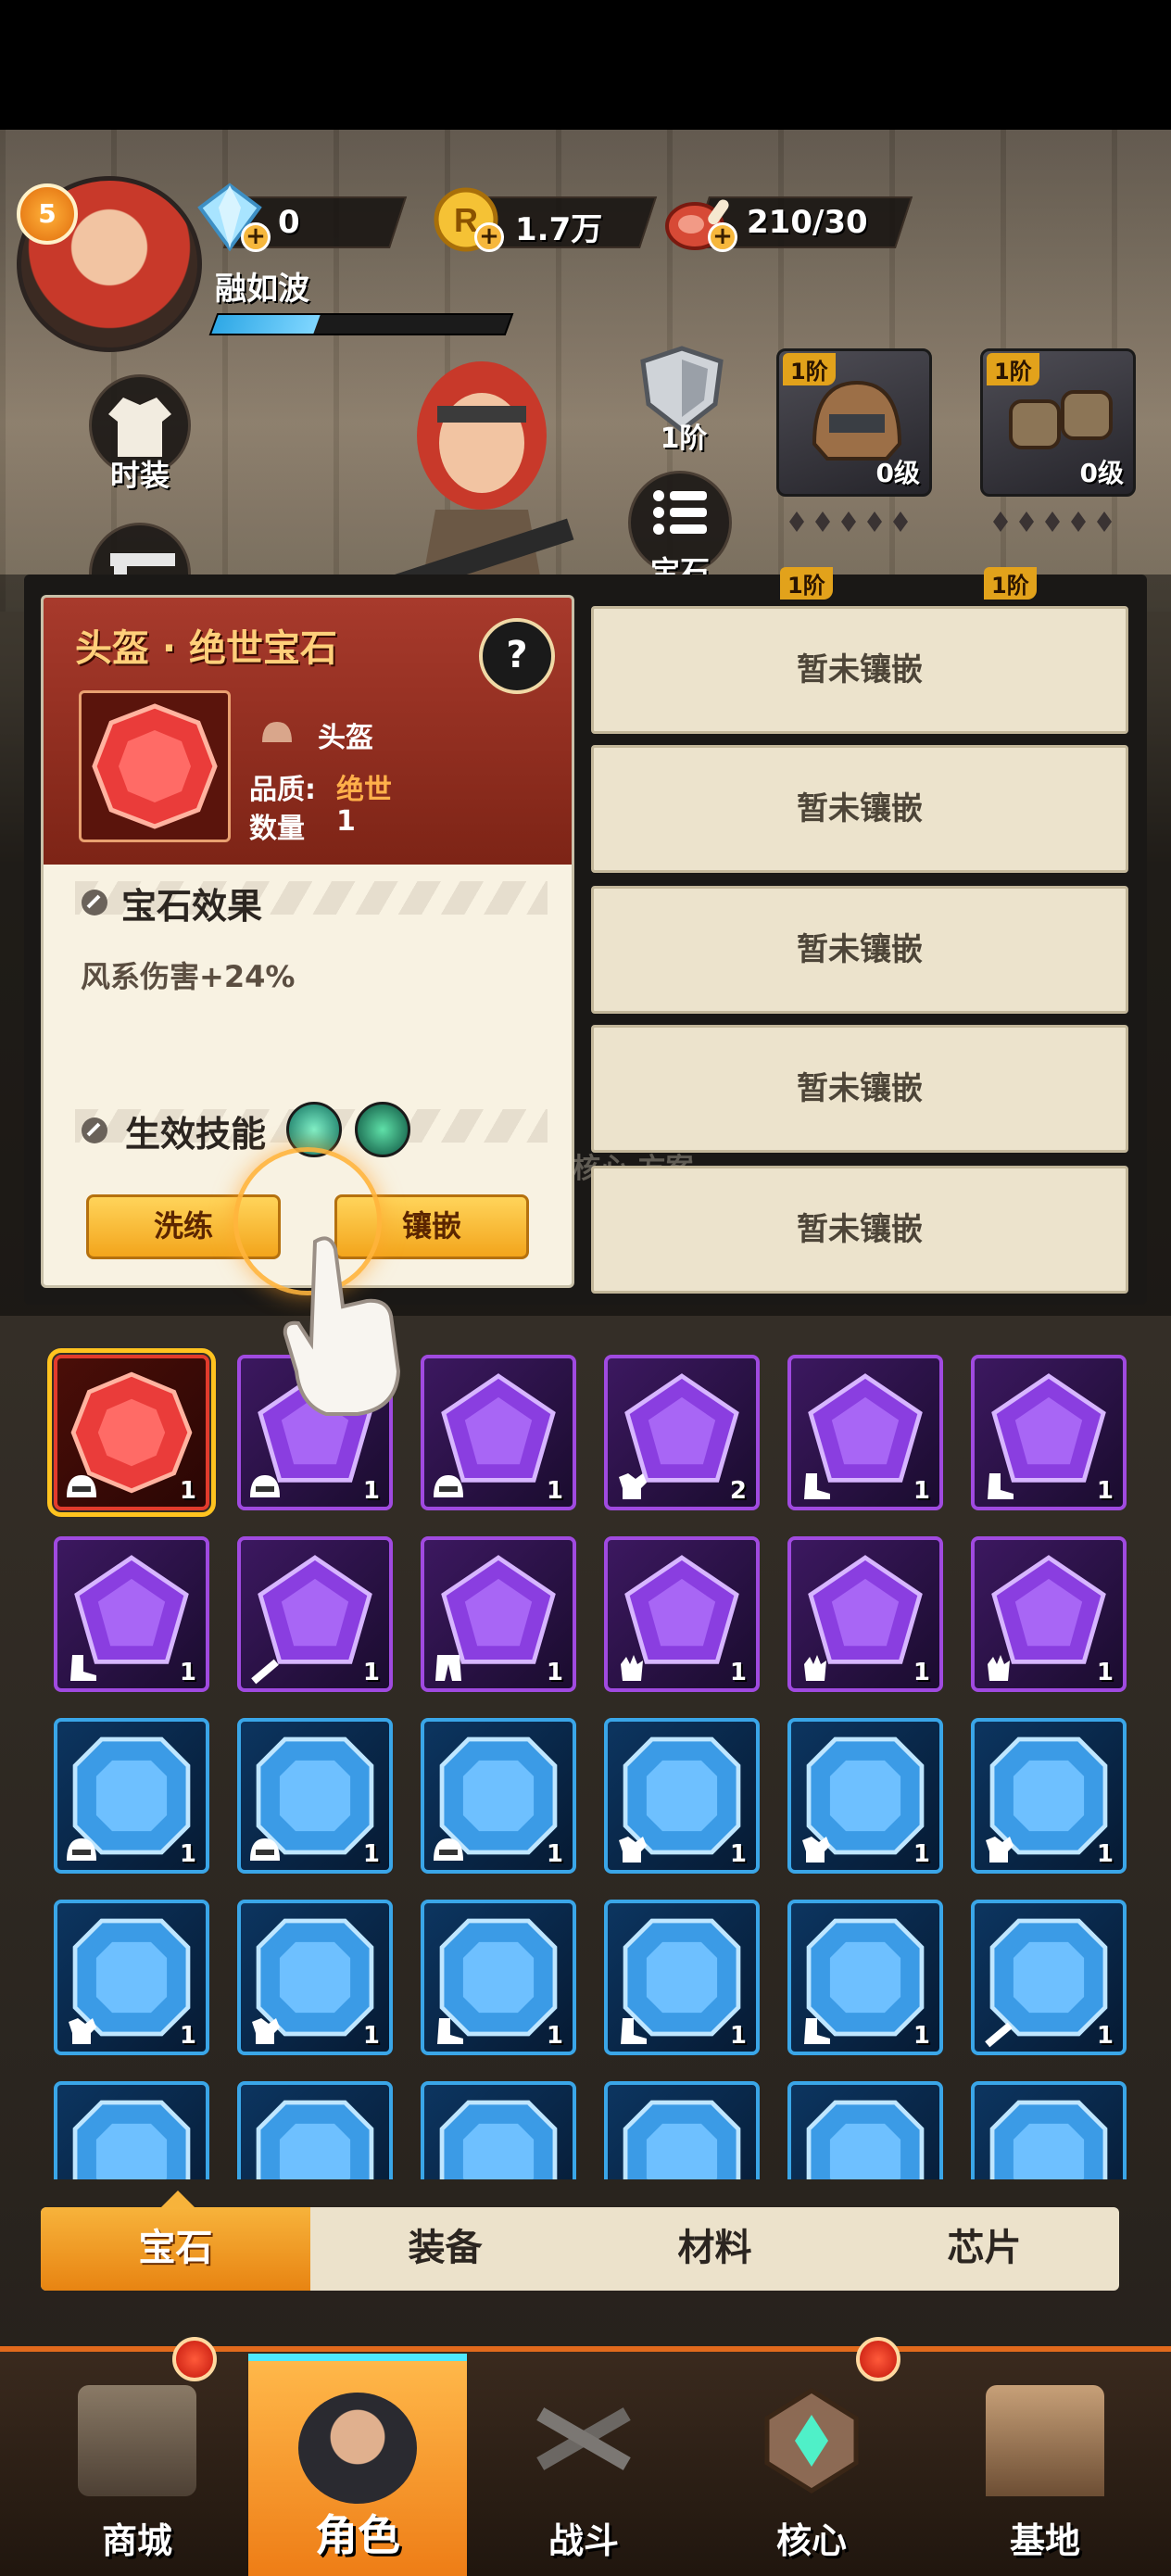 The height and width of the screenshot is (2576, 1171). What do you see at coordinates (632, 1668) in the screenshot?
I see `gloves-slot-icon` at bounding box center [632, 1668].